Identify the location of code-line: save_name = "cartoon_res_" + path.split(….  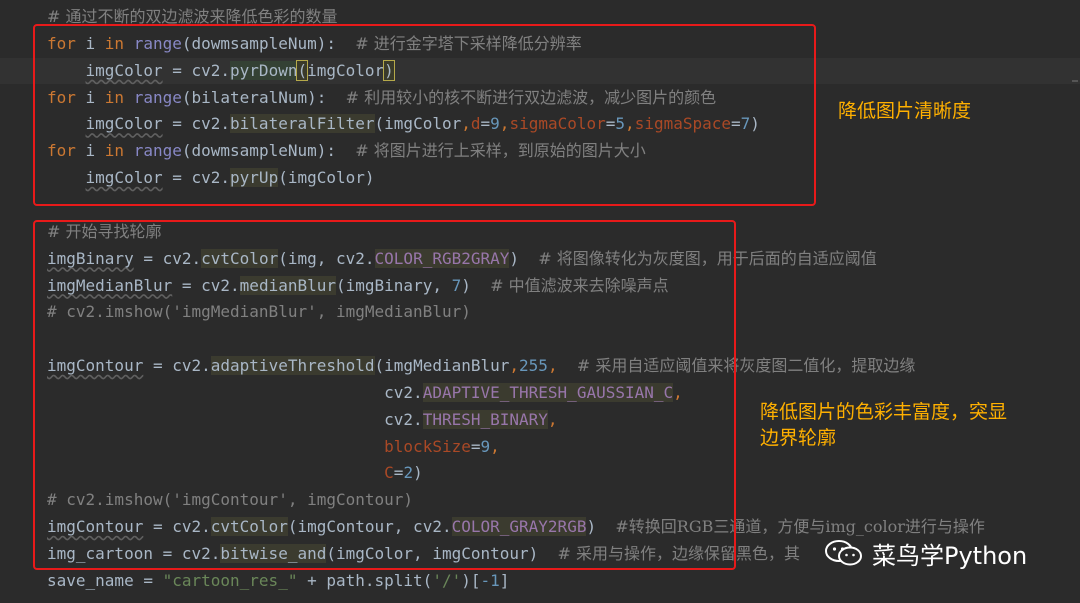
(278, 581).